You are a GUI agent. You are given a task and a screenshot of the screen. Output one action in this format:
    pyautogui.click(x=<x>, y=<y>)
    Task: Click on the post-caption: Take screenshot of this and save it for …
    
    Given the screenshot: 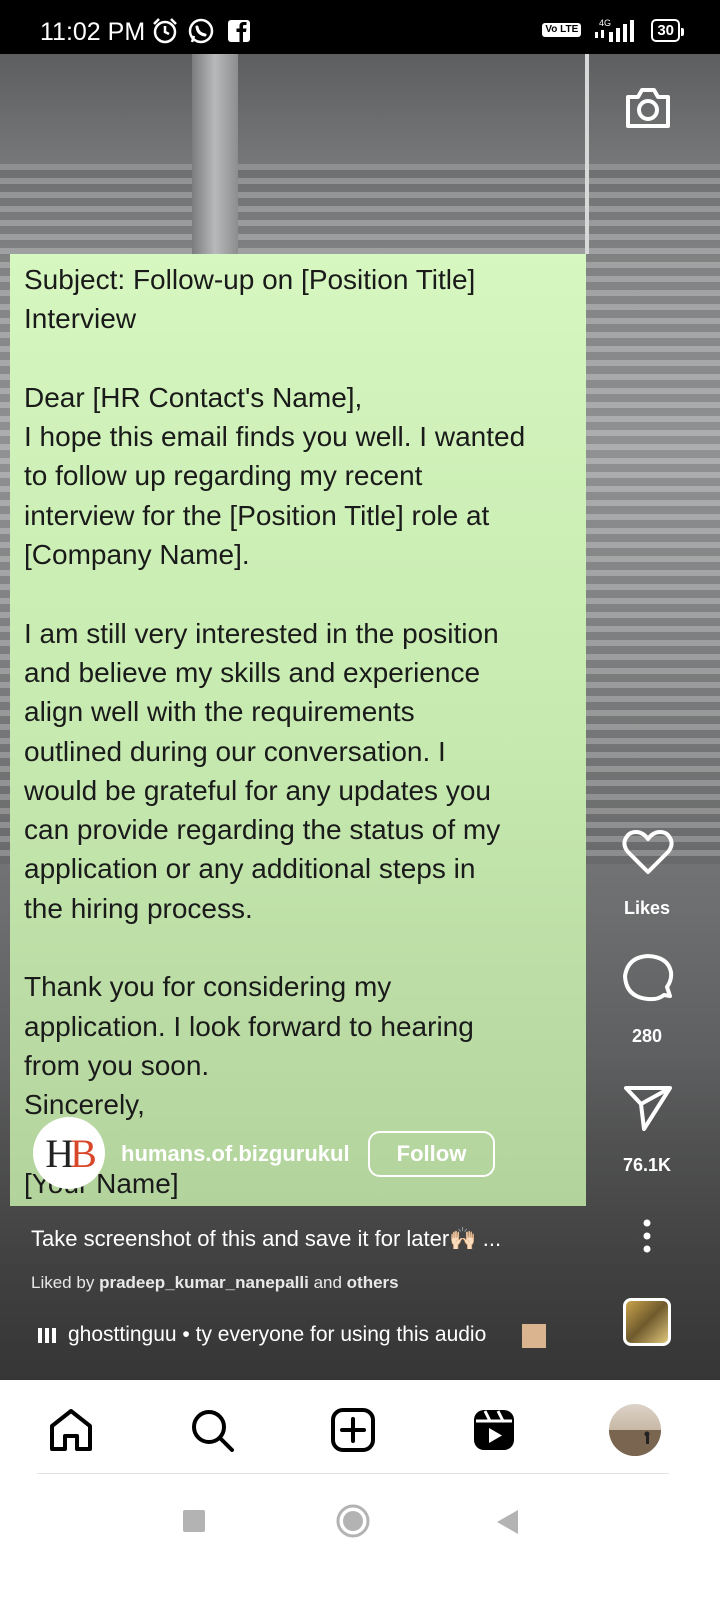 What is the action you would take?
    pyautogui.click(x=266, y=1239)
    